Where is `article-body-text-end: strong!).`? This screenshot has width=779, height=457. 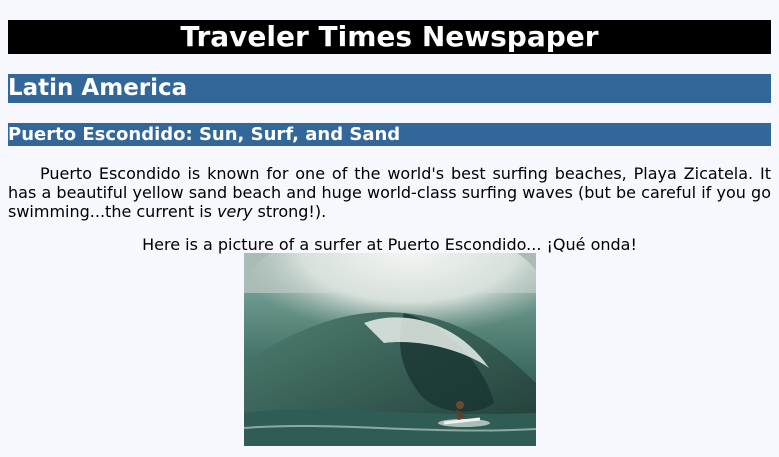 article-body-text-end: strong!). is located at coordinates (289, 211).